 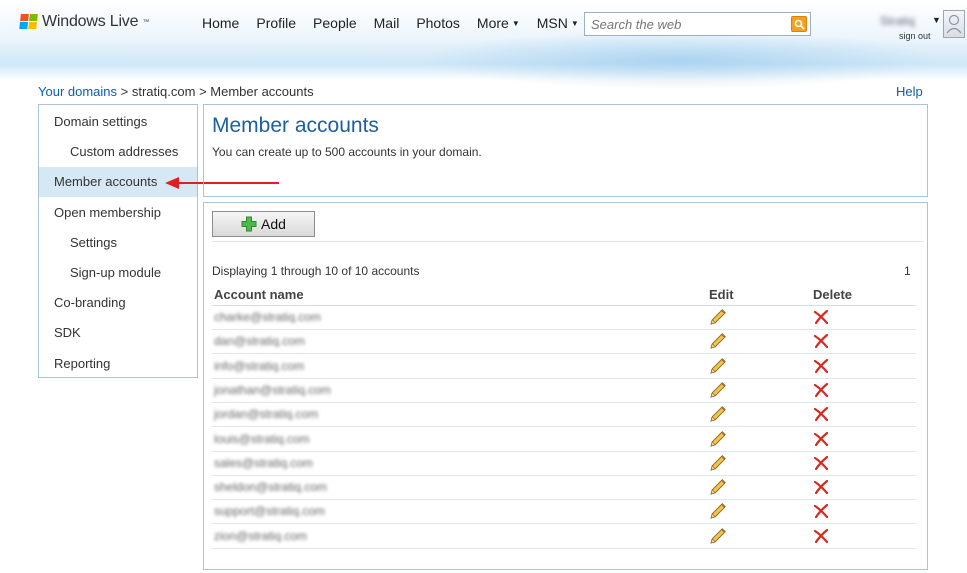 I want to click on table-row: dan@stratiq.com, so click(x=564, y=342).